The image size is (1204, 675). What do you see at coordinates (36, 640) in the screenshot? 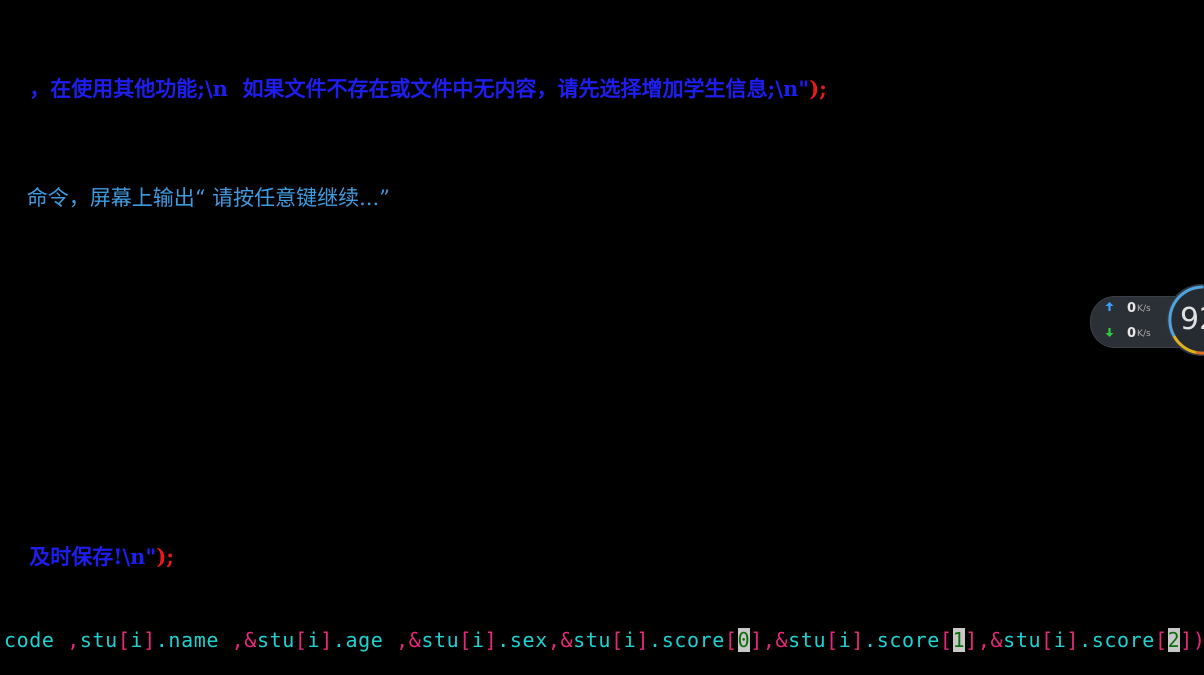
I see `identifier: code` at bounding box center [36, 640].